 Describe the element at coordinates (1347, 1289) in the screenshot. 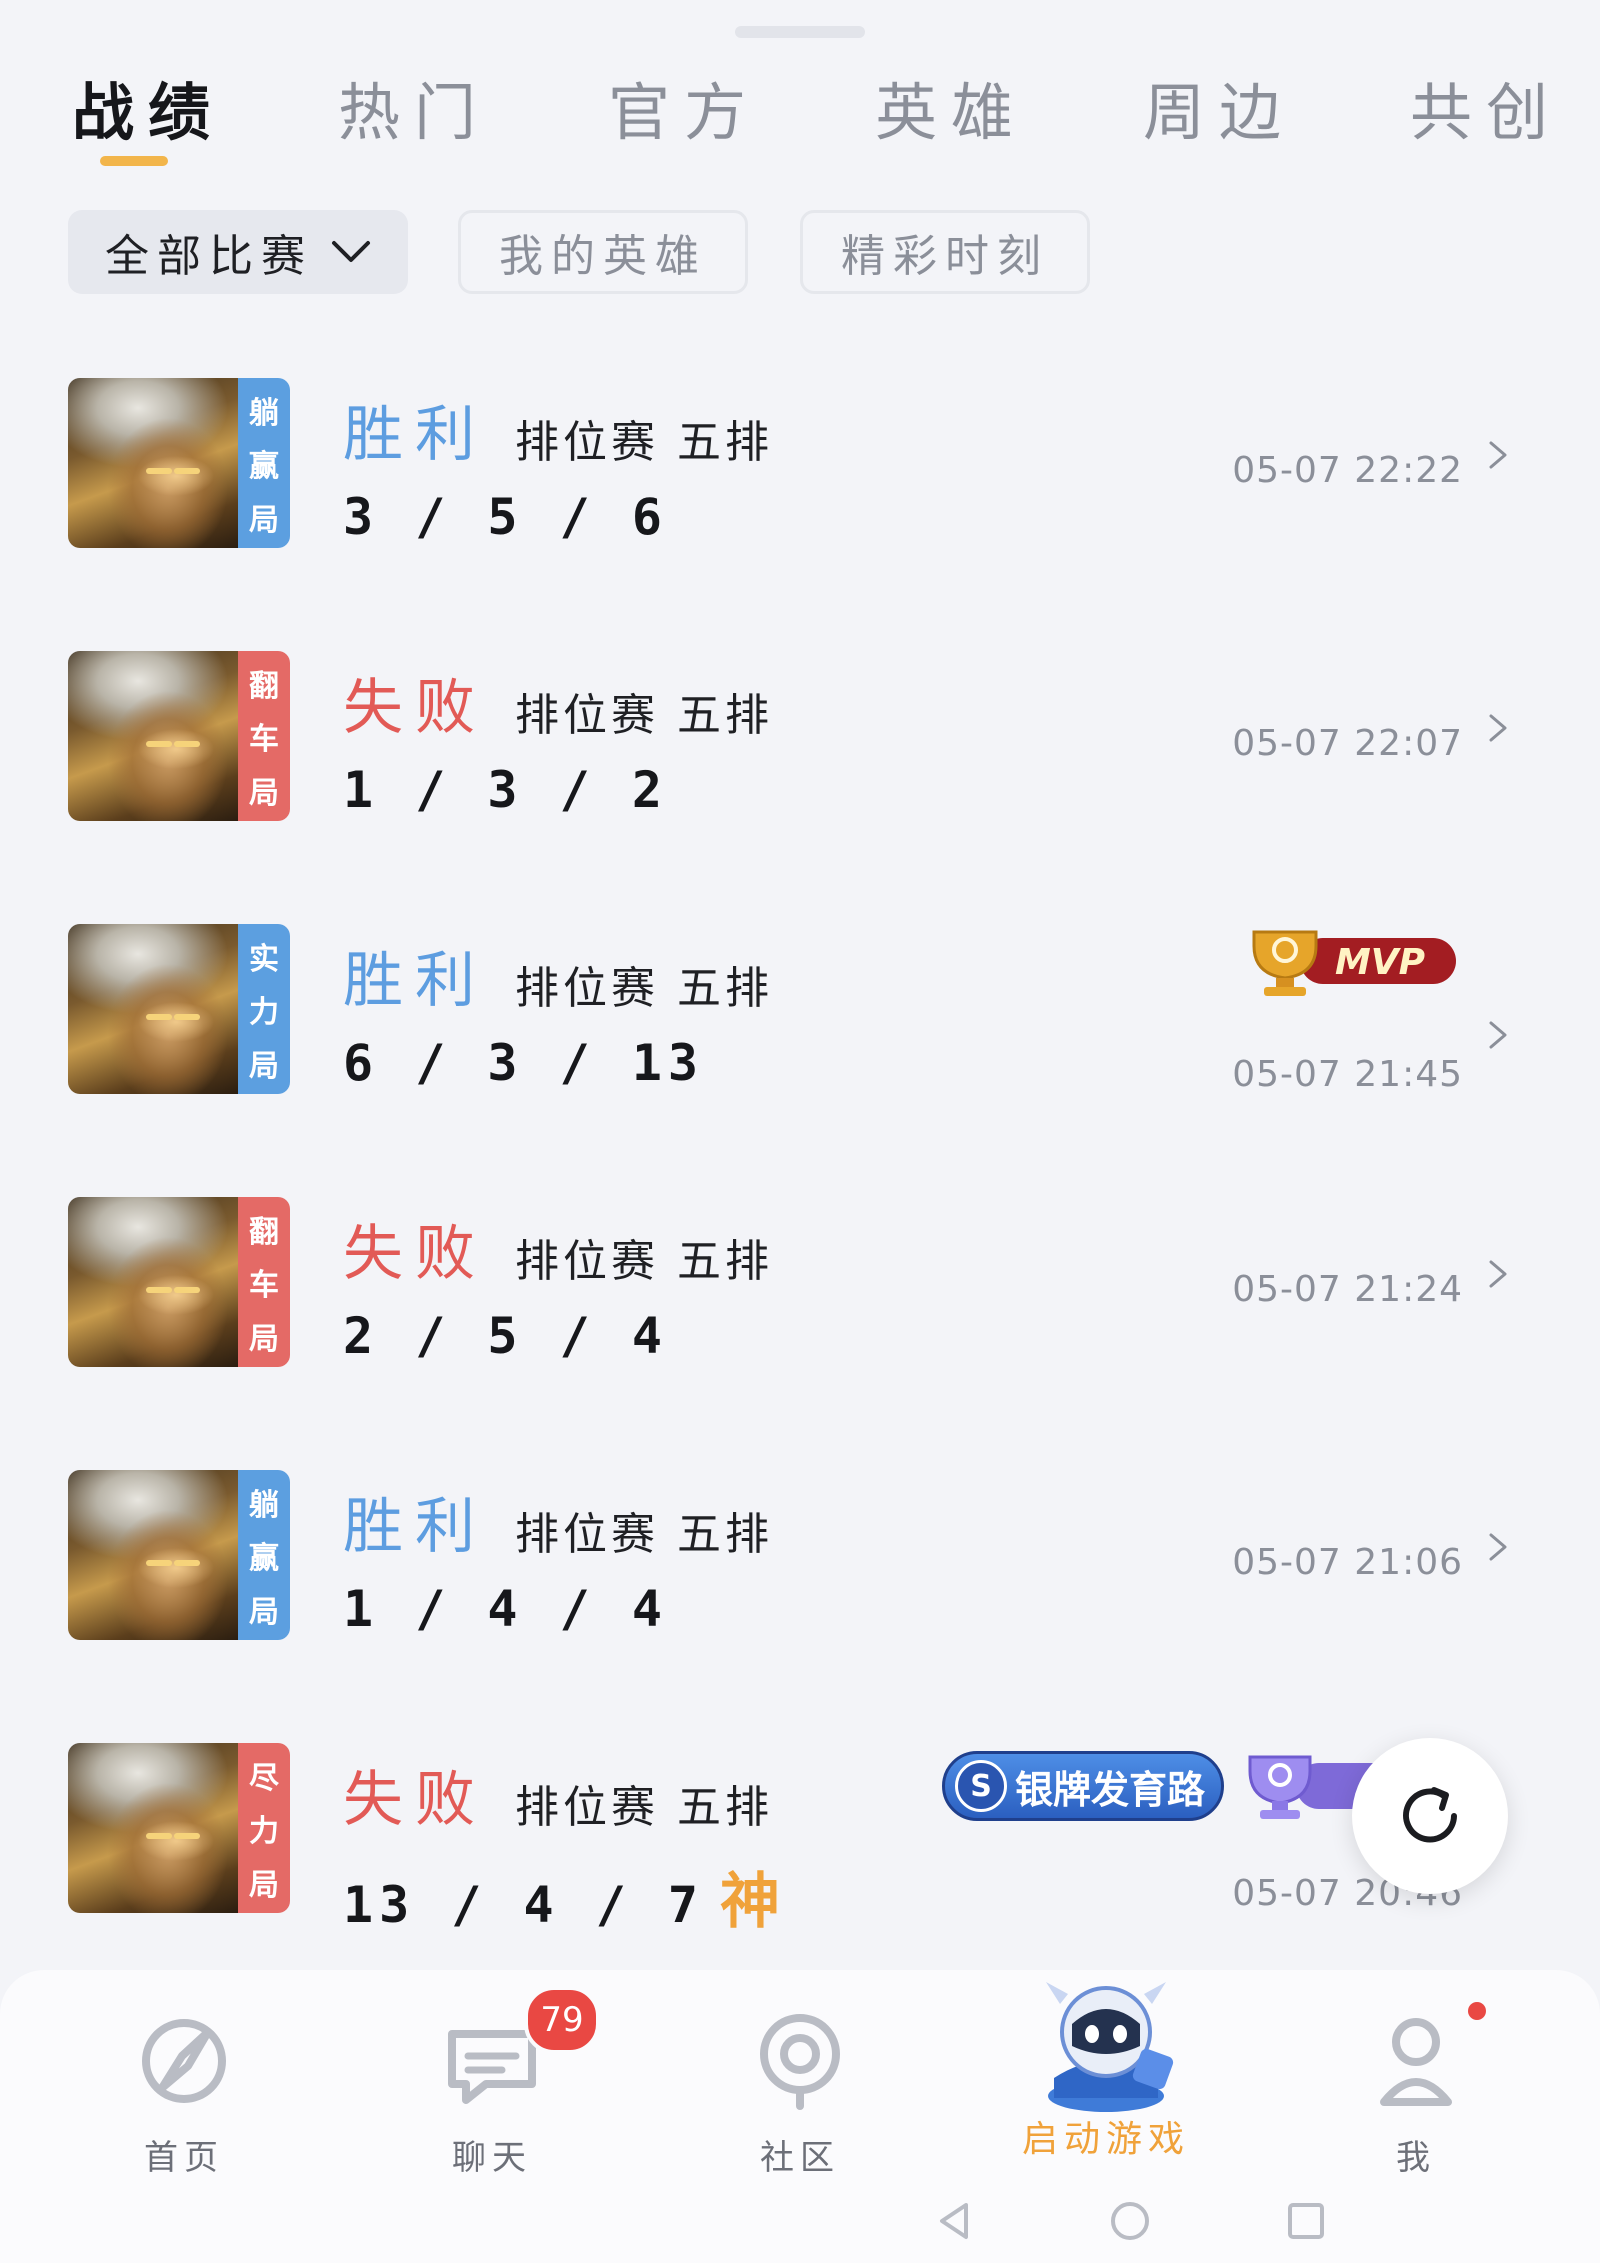

I see `match-time: 05-07 21:24` at that location.